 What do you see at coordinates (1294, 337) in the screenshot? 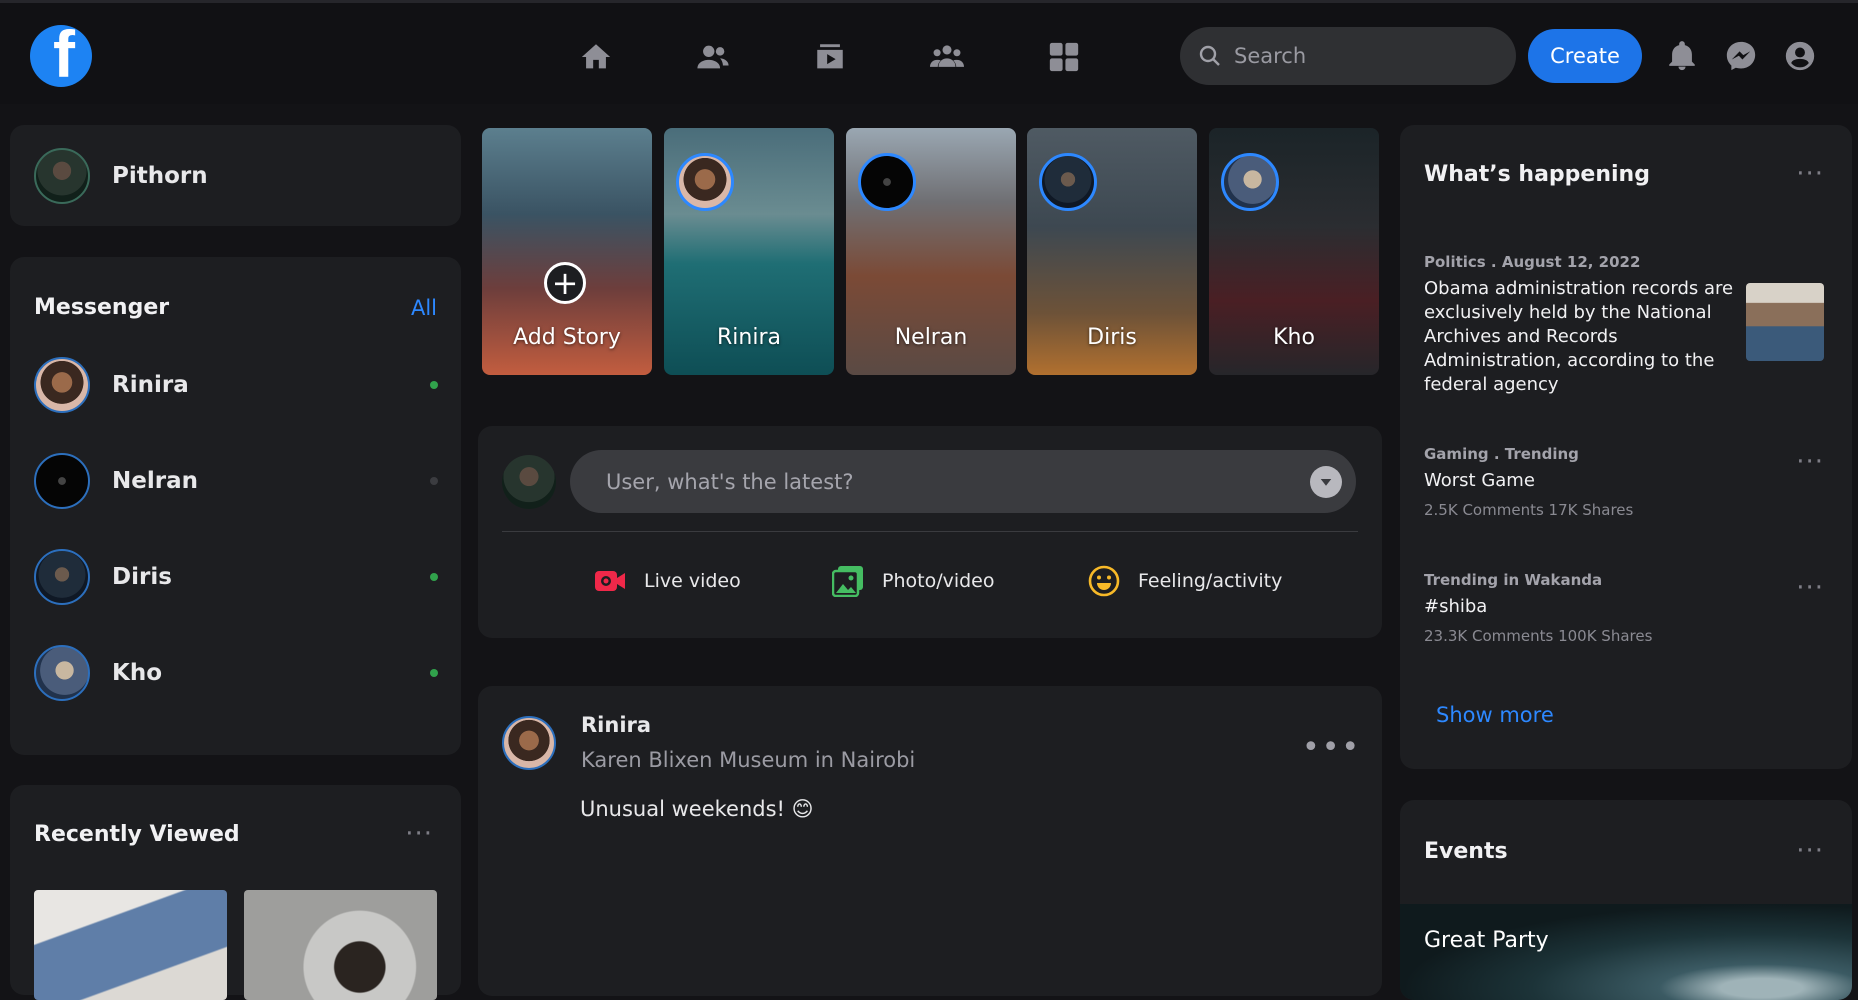
I see `story-label: Kho` at bounding box center [1294, 337].